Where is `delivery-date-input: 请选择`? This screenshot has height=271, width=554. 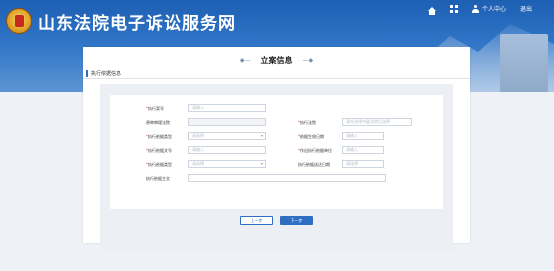 delivery-date-input: 请选择 is located at coordinates (363, 164).